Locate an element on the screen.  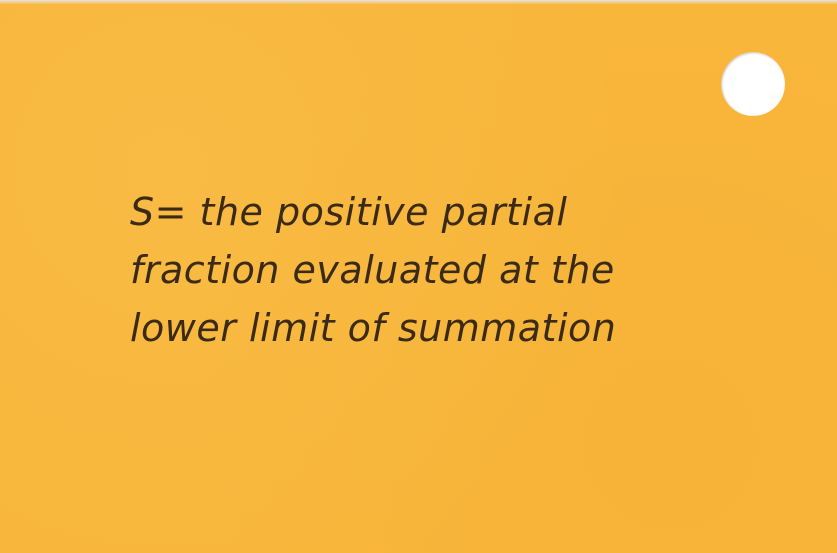
card-top-edge is located at coordinates (418, 2).